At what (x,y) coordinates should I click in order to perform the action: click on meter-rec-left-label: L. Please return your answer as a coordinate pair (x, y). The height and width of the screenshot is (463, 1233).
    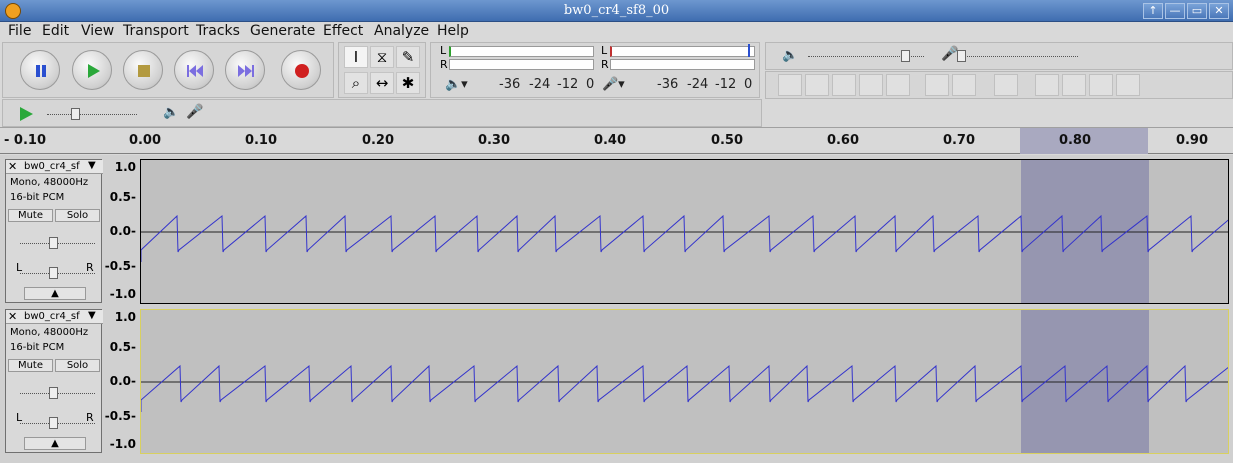
    Looking at the image, I should click on (604, 50).